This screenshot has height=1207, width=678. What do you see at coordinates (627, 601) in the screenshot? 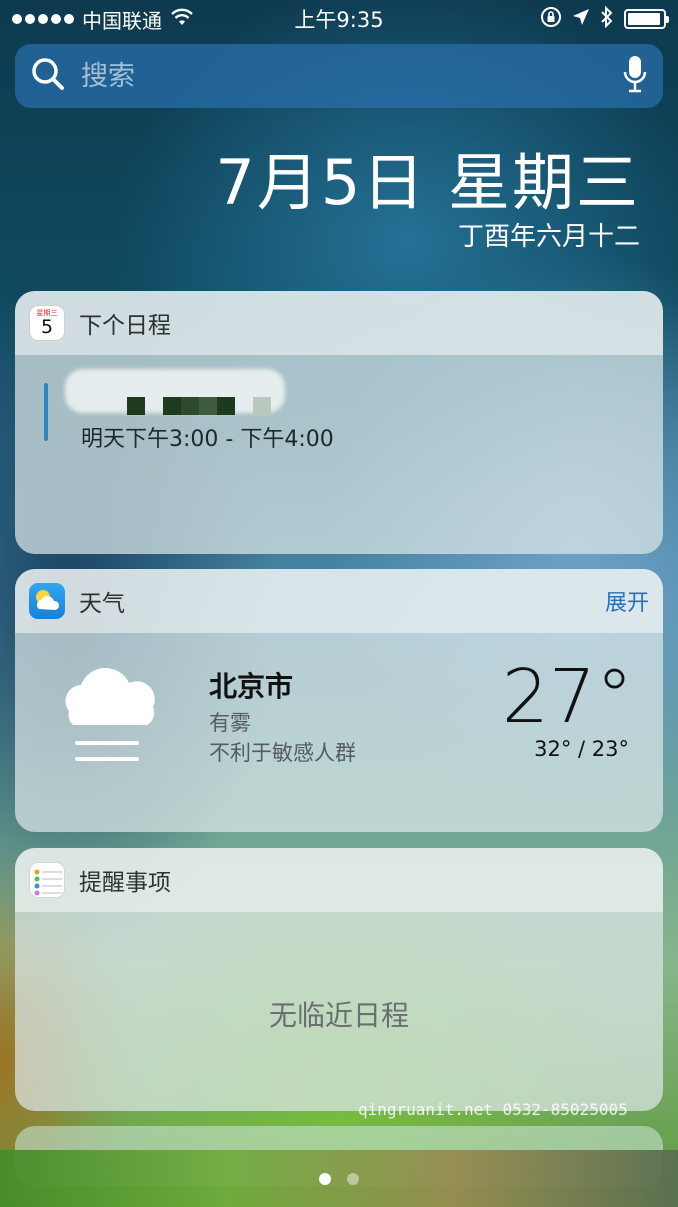
I see `expand-button: 展开` at bounding box center [627, 601].